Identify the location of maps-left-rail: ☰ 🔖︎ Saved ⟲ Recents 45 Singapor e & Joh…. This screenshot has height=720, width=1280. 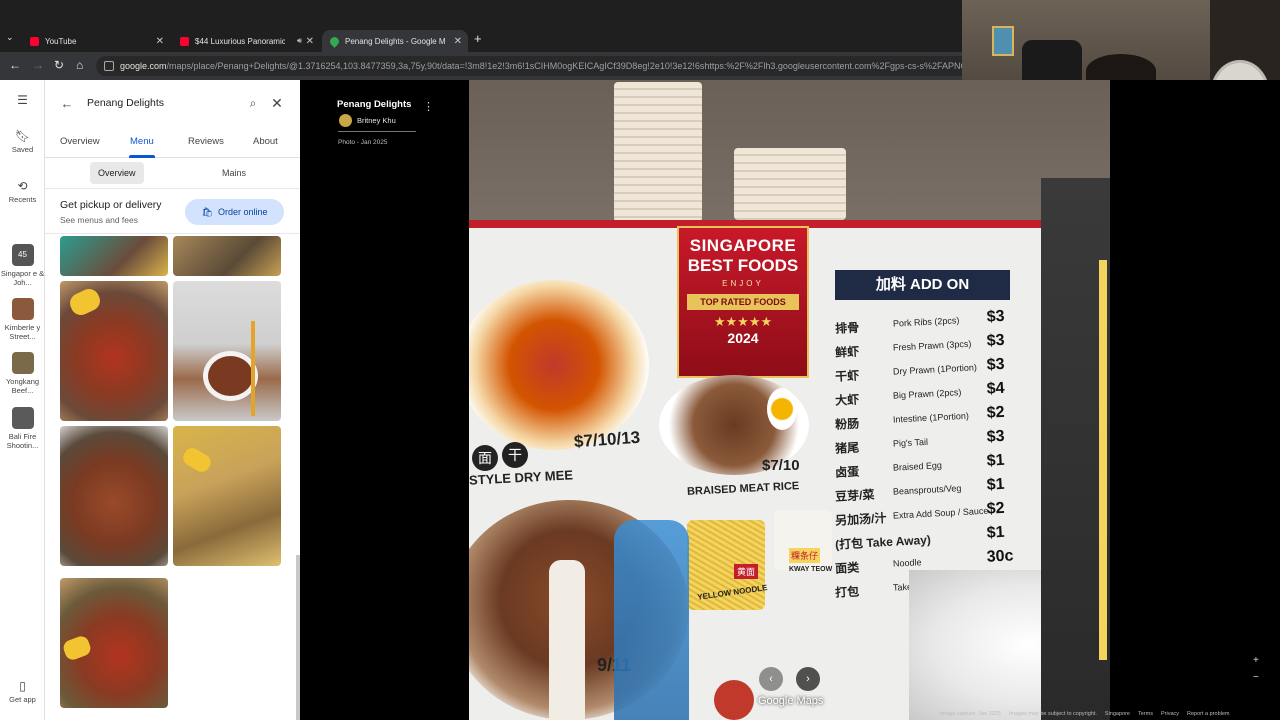
(22, 400).